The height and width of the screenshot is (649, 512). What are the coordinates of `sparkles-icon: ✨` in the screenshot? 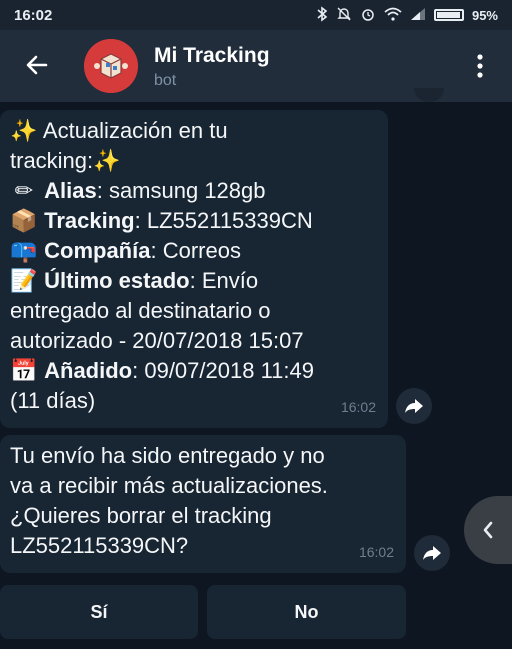 It's located at (107, 160).